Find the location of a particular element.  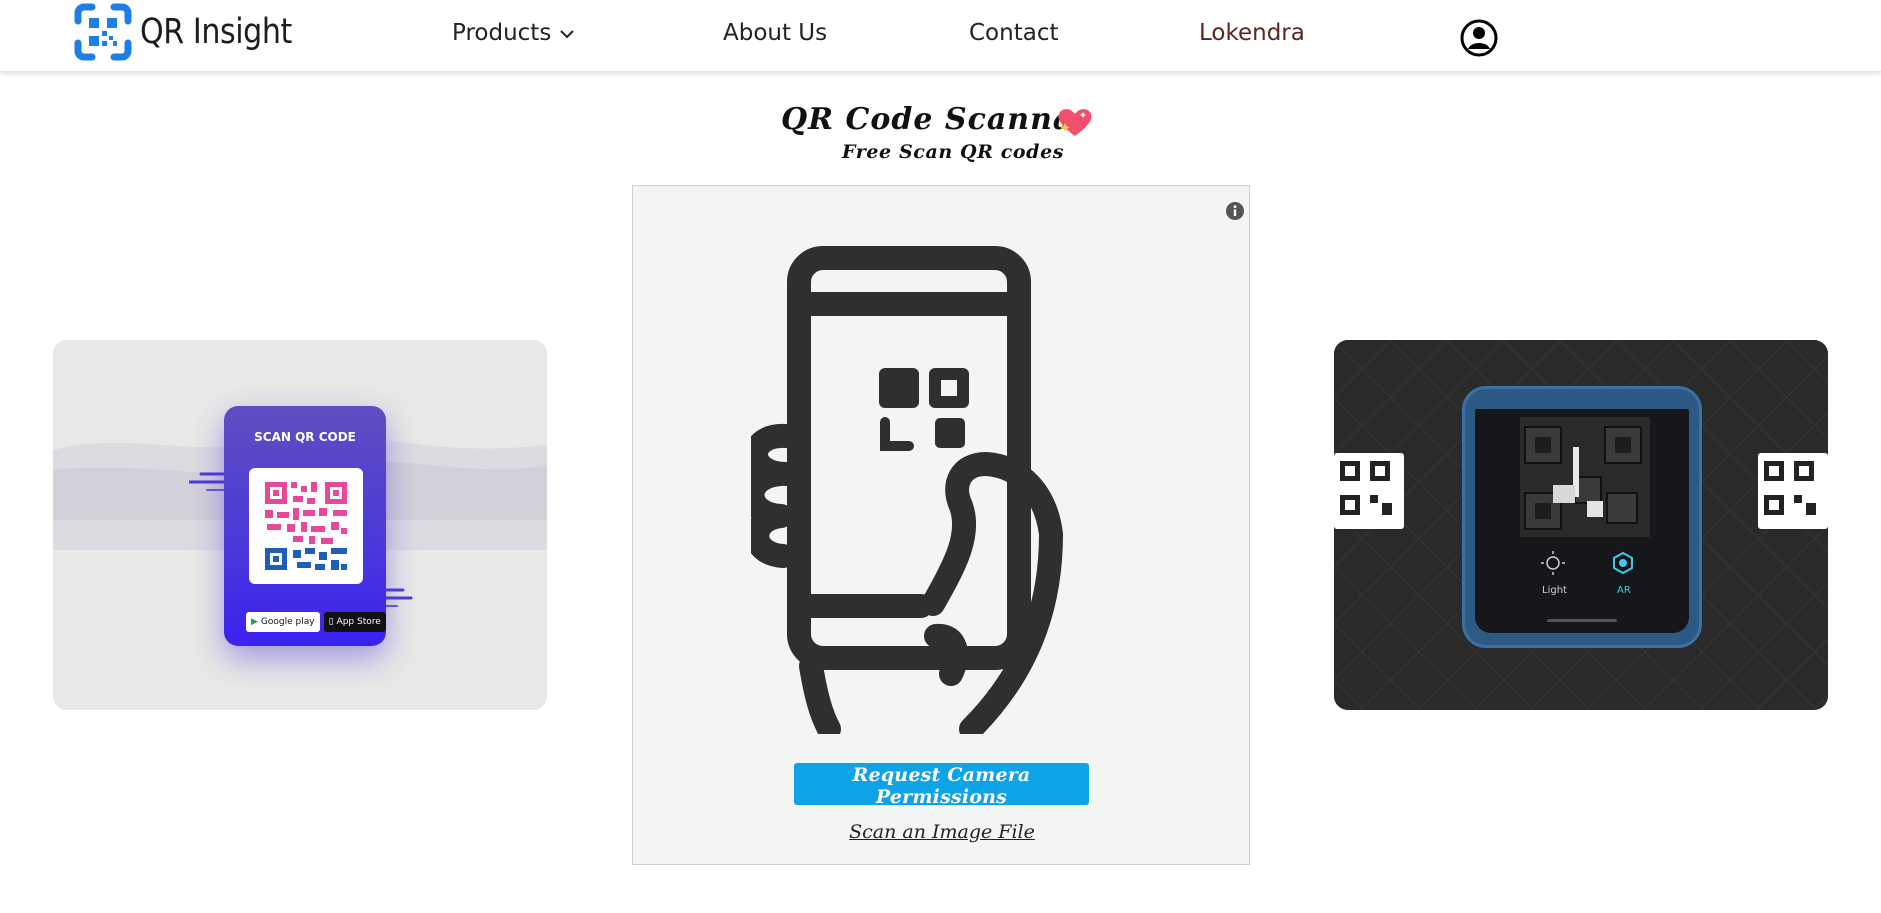

mode-light-label: Light is located at coordinates (1554, 590).